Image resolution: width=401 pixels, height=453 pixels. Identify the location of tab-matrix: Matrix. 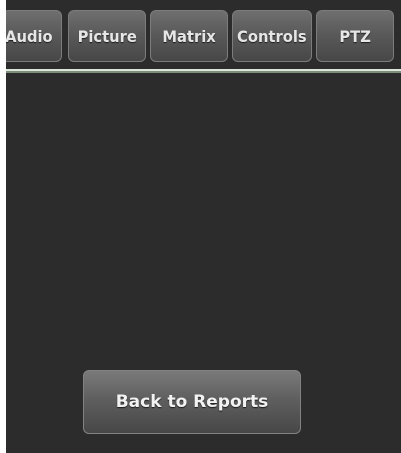
(189, 36).